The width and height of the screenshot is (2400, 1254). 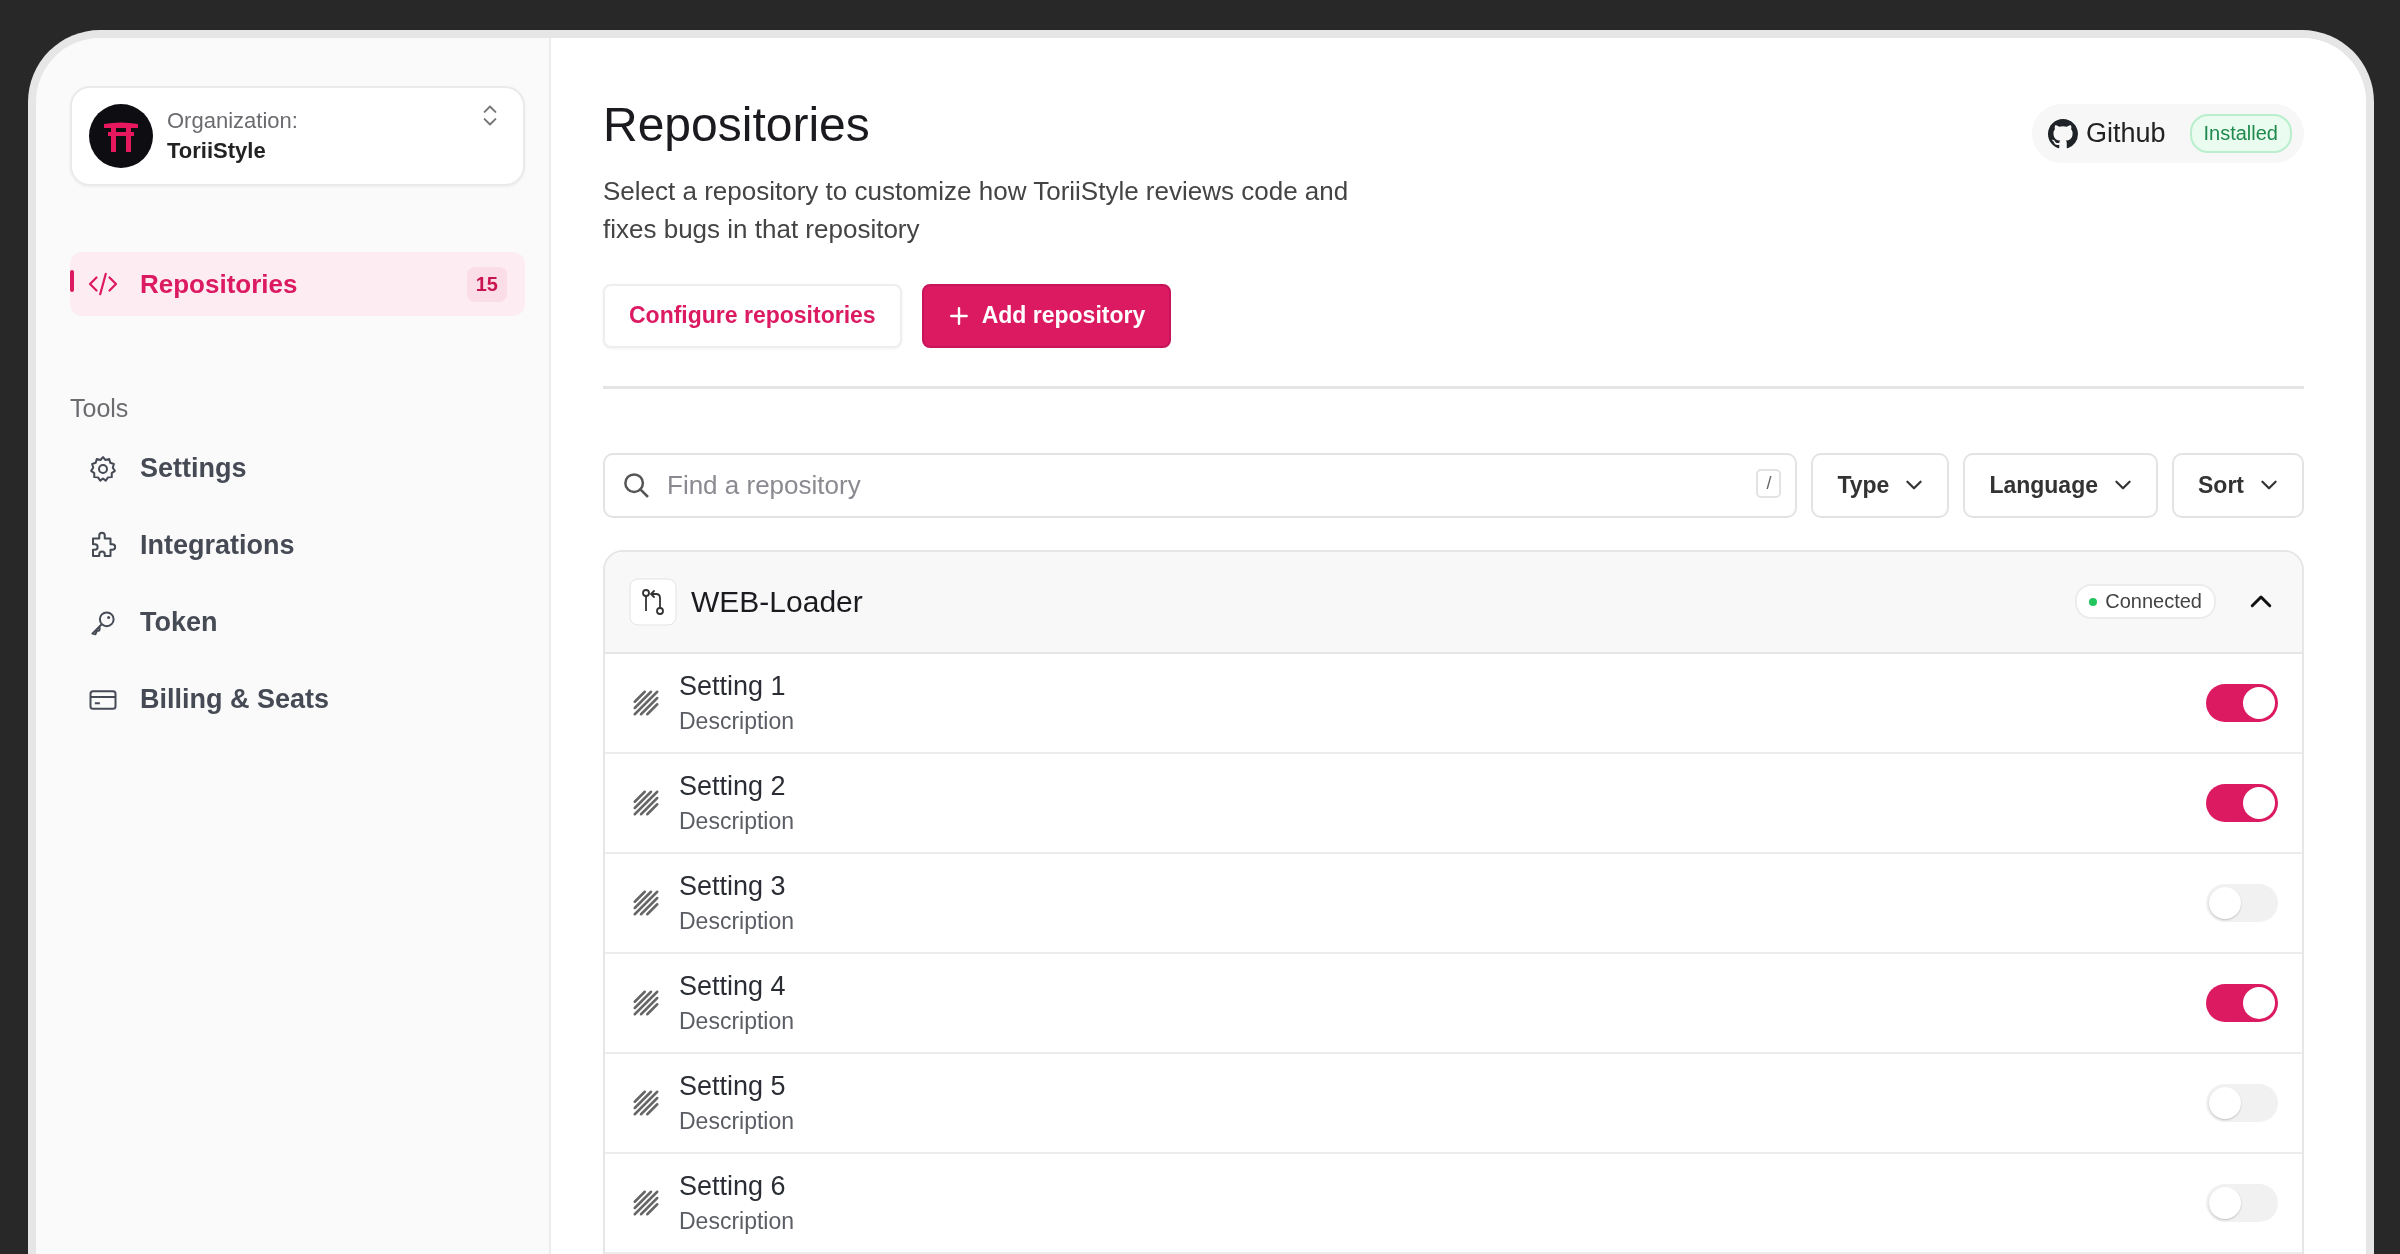 I want to click on setting-name: Setting 2, so click(x=733, y=786).